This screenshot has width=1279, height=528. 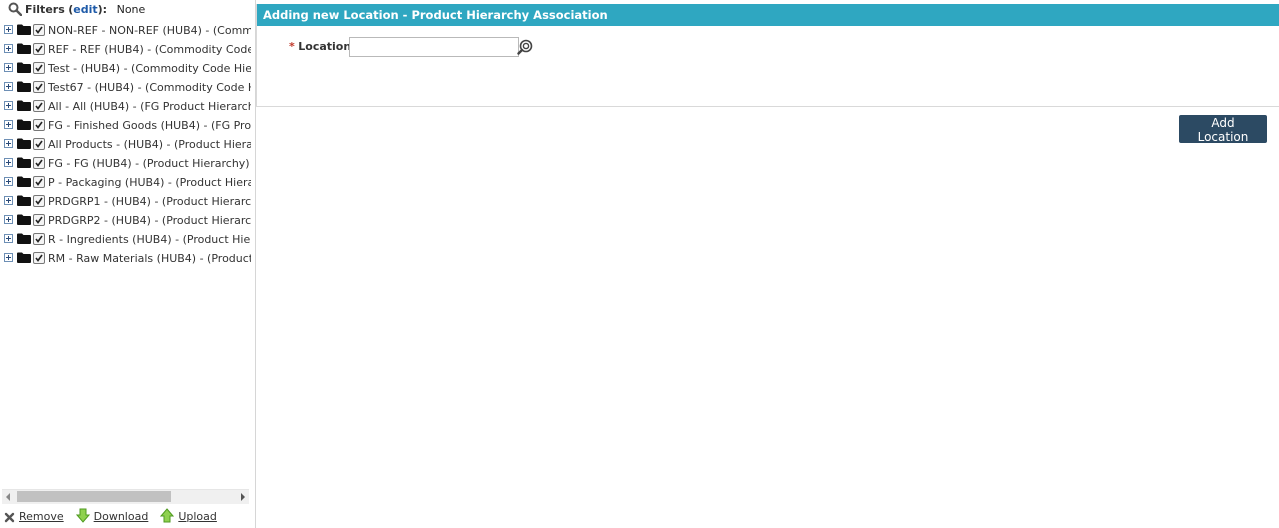 What do you see at coordinates (45, 9) in the screenshot?
I see `filters-label: Filters` at bounding box center [45, 9].